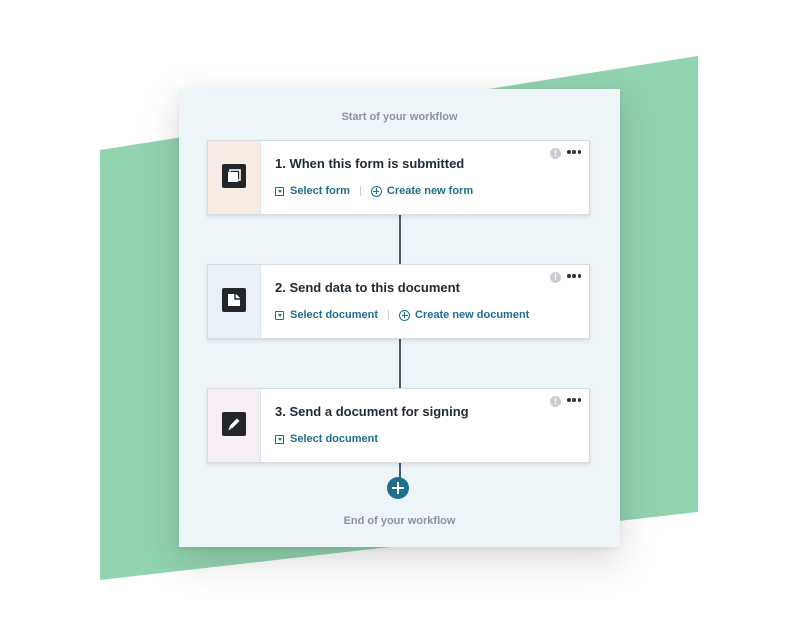  Describe the element at coordinates (372, 411) in the screenshot. I see `step-title: 3. Send a document for signing` at that location.